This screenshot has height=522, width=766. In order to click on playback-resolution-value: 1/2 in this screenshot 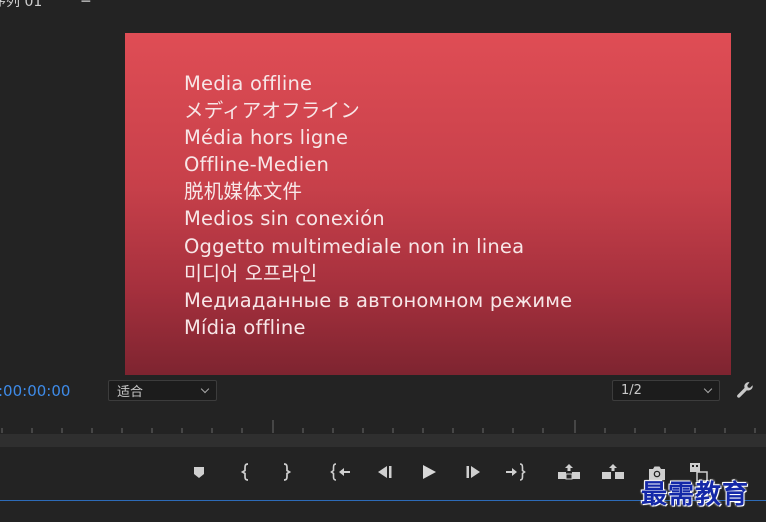, I will do `click(631, 390)`.